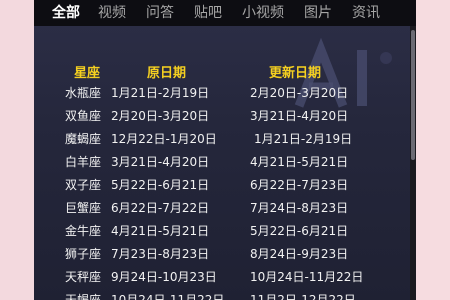  I want to click on header-sign: 星座, so click(87, 73).